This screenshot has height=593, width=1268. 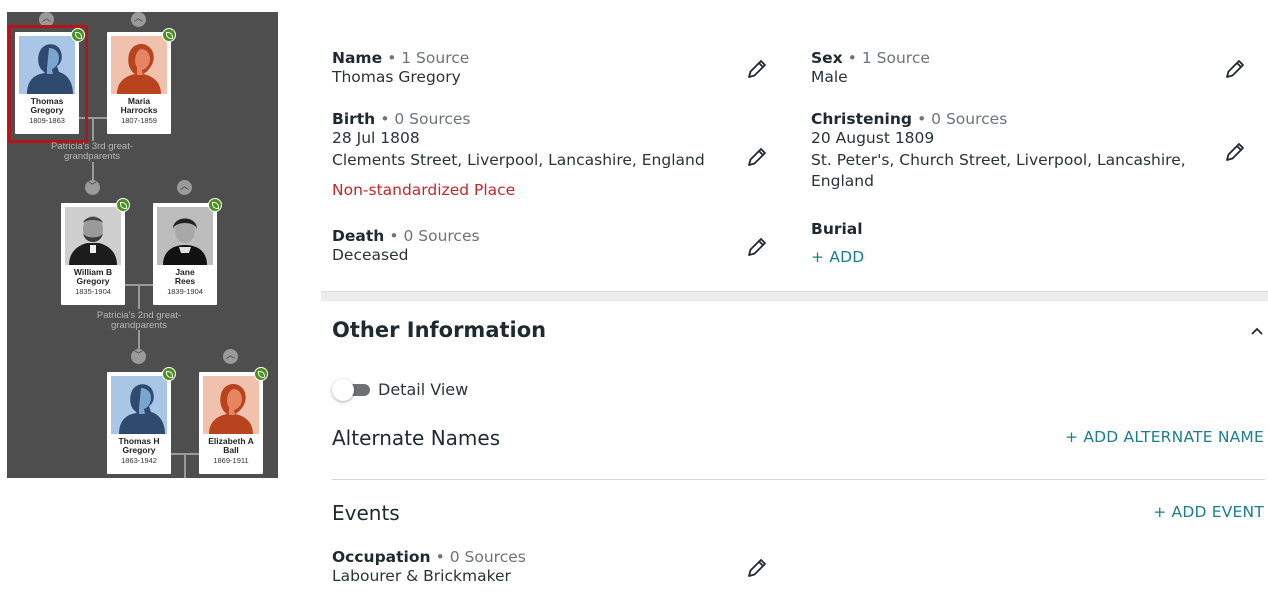 What do you see at coordinates (185, 291) in the screenshot?
I see `person-dates: 1839-1904` at bounding box center [185, 291].